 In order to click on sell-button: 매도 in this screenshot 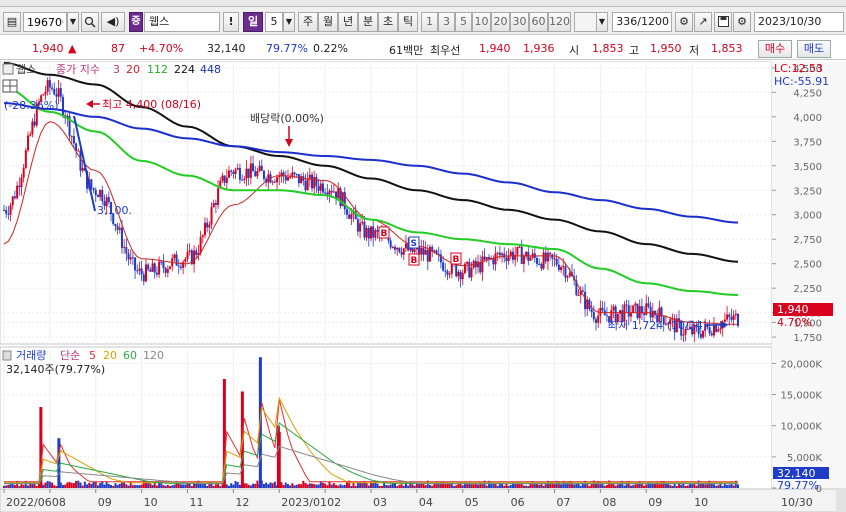, I will do `click(814, 49)`.